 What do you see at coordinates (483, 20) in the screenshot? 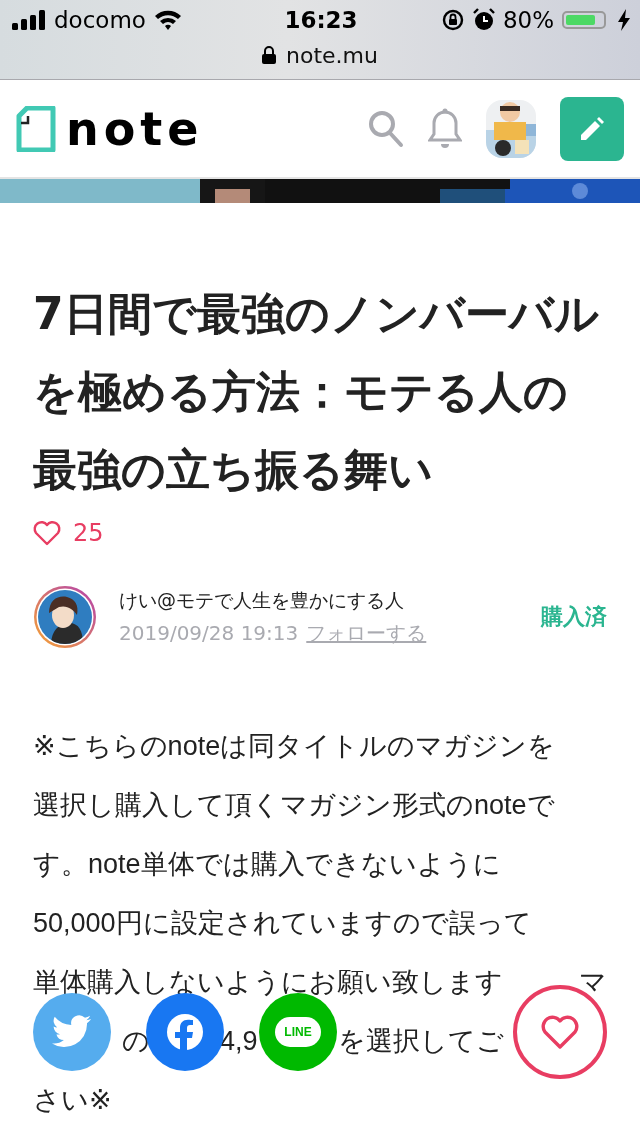
I see `alarm-icon` at bounding box center [483, 20].